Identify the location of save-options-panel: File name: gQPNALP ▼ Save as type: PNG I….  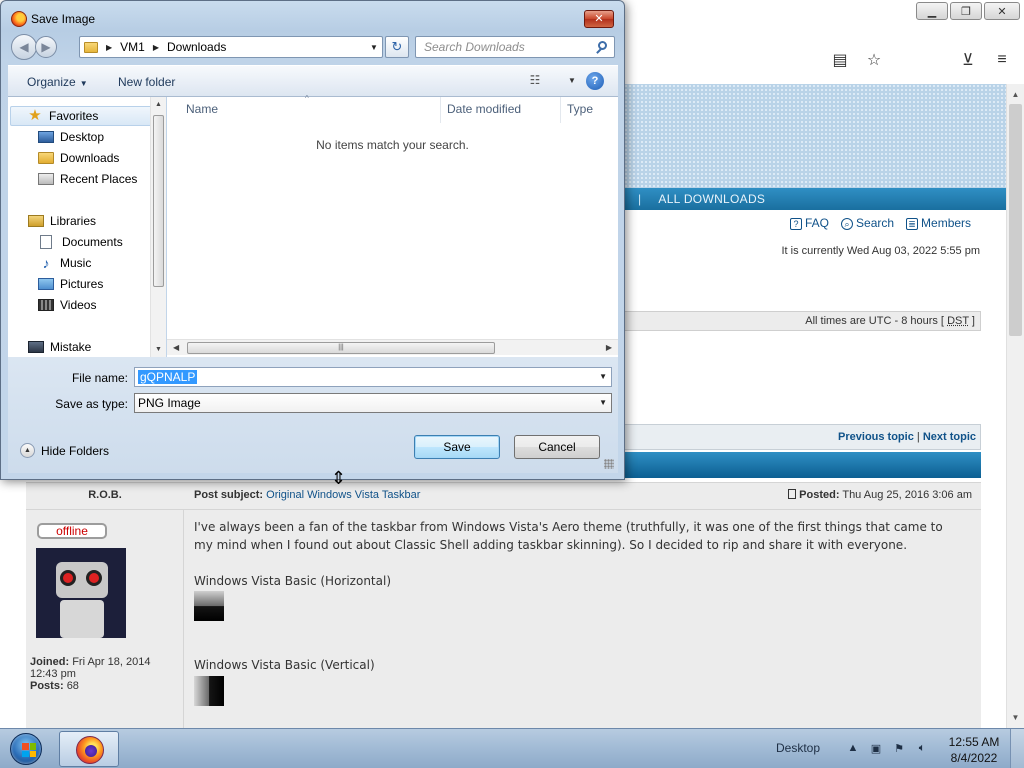
(313, 415).